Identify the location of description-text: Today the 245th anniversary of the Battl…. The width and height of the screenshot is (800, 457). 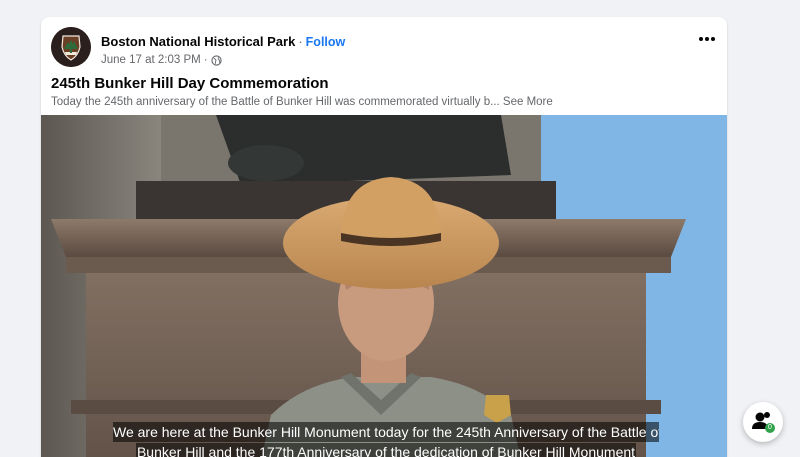
(275, 102).